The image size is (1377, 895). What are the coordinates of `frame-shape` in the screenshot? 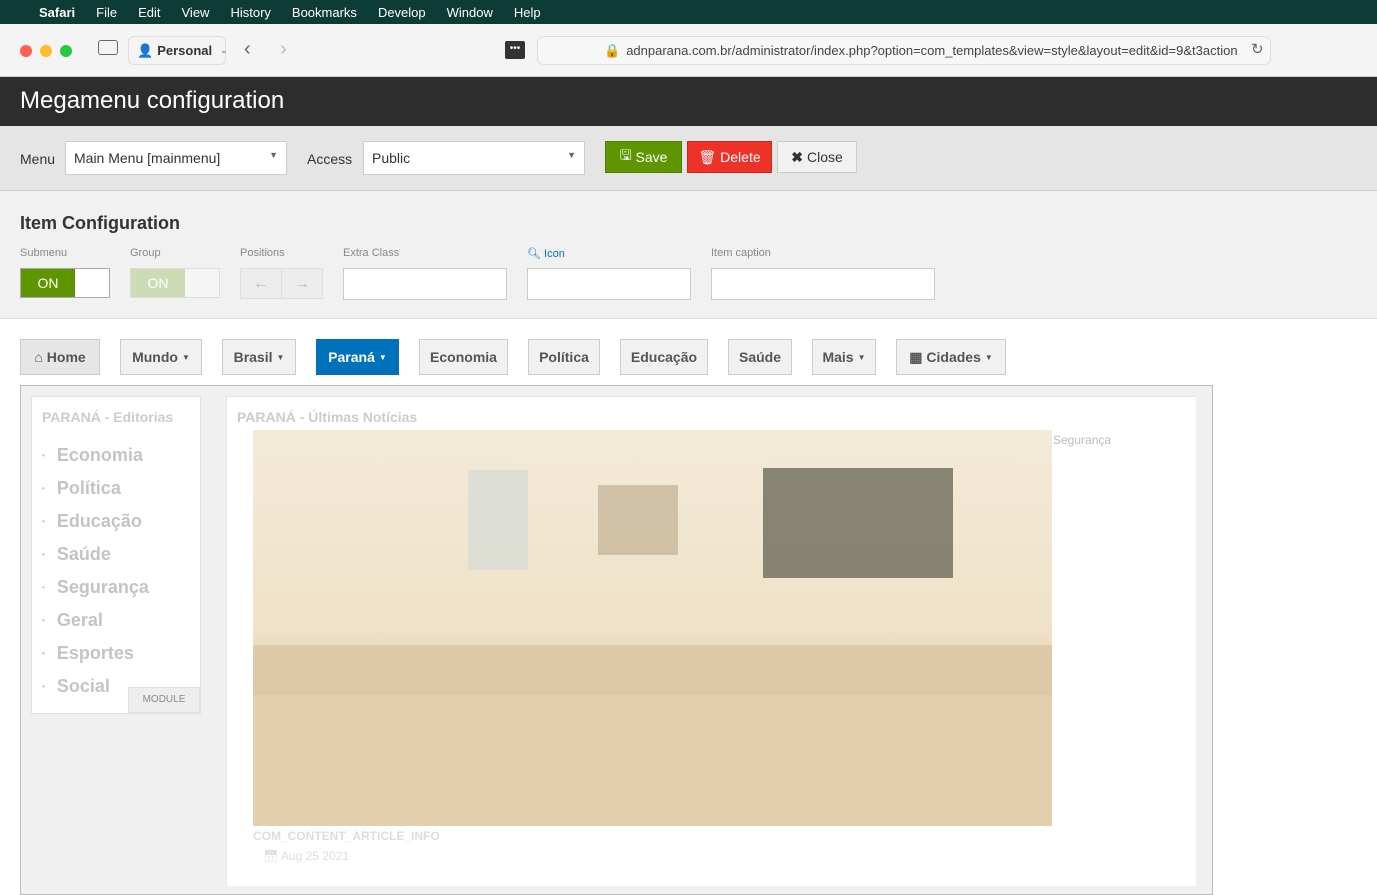 It's located at (638, 520).